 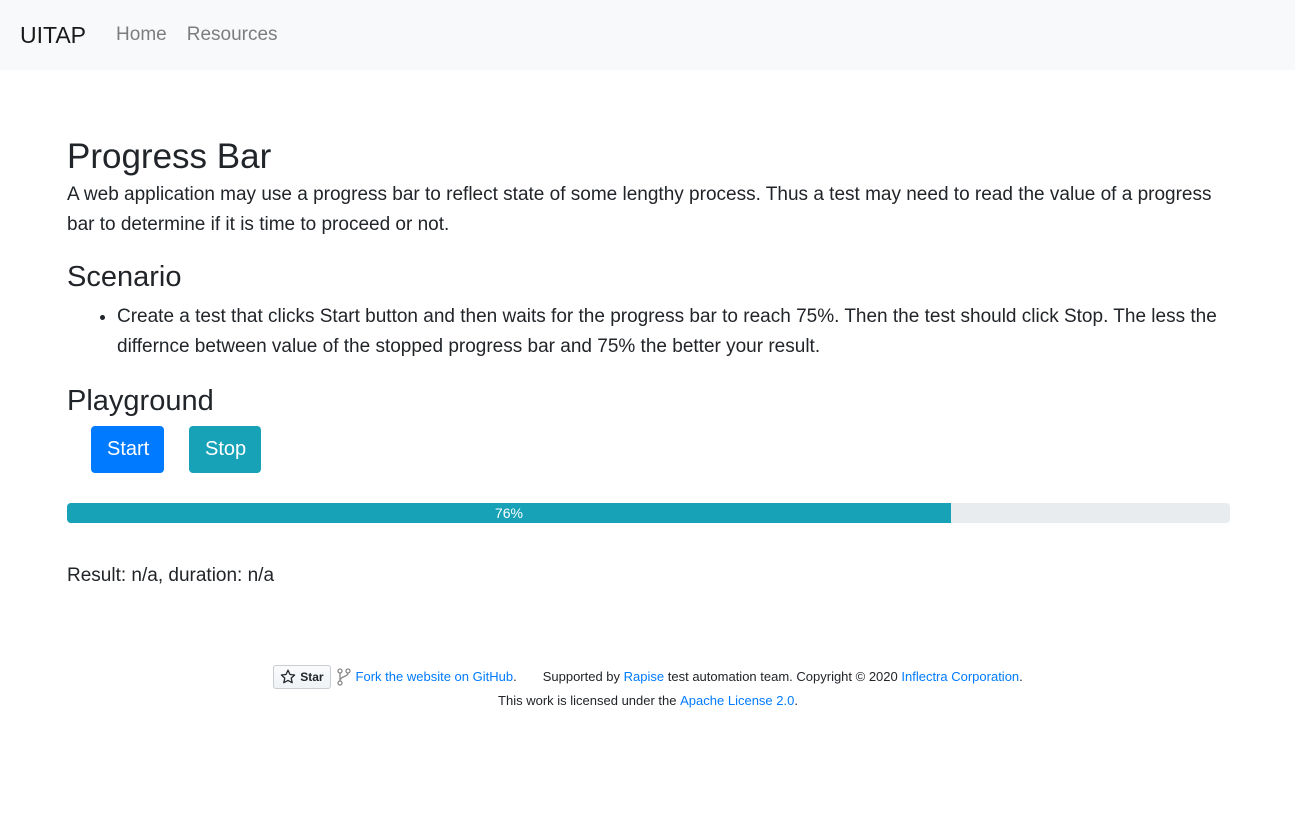 What do you see at coordinates (141, 35) in the screenshot?
I see `nav-link-home: Home` at bounding box center [141, 35].